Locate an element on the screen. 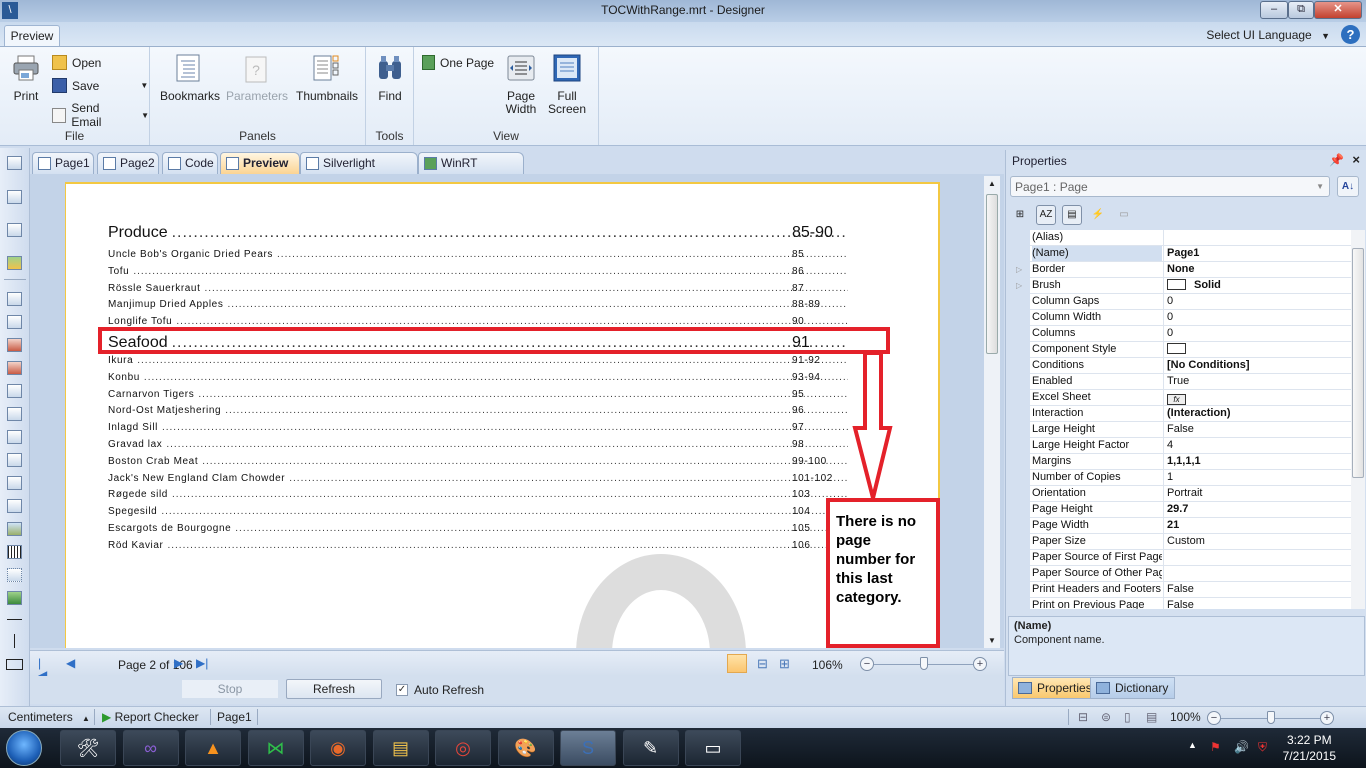 The width and height of the screenshot is (1366, 768). property-row: Number of Copies 1 is located at coordinates (1179, 478).